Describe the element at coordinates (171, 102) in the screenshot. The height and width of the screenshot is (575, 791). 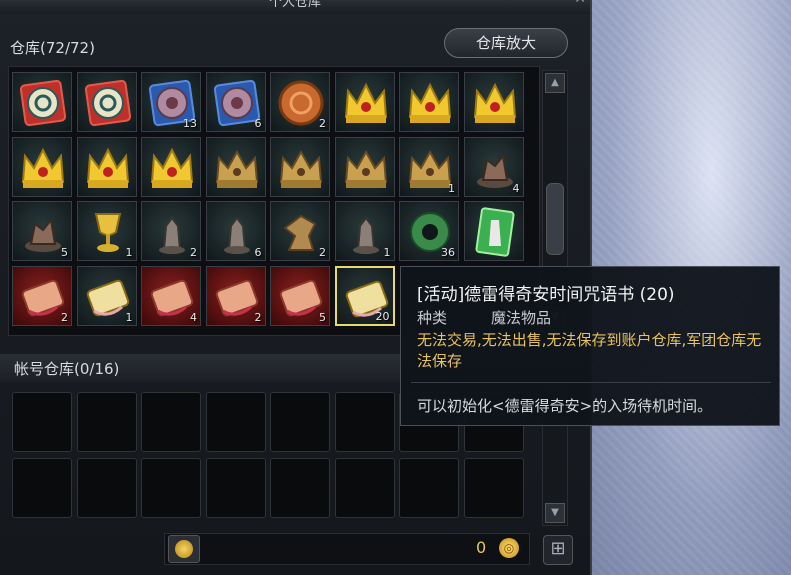
I see `storage-slot: 13` at that location.